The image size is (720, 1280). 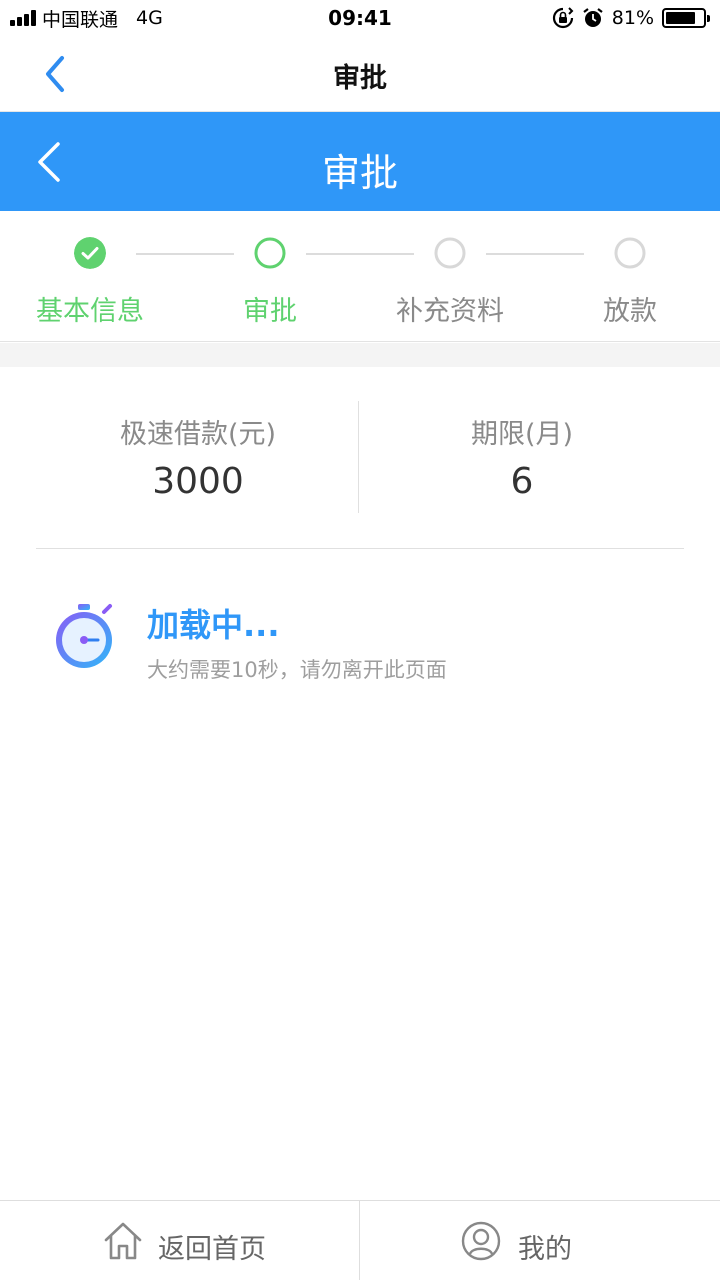 I want to click on loading-subtitle: 大约需要10秒，请勿离开此页面, so click(x=297, y=670).